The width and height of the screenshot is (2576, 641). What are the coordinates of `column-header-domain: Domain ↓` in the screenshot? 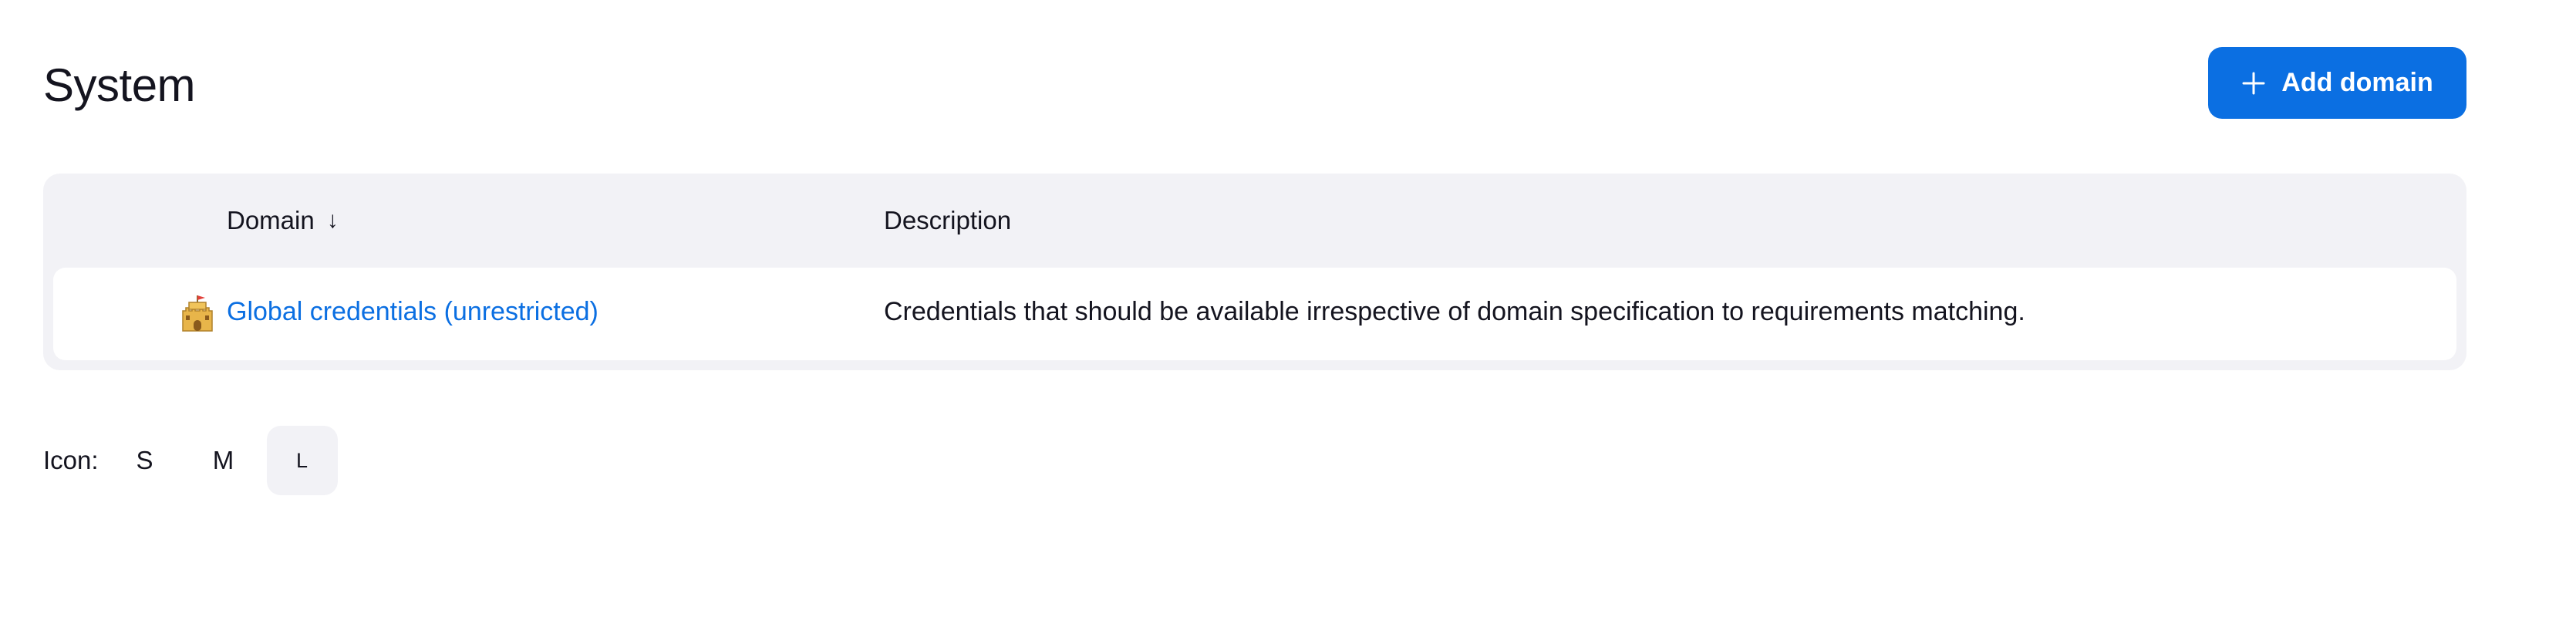 It's located at (283, 221).